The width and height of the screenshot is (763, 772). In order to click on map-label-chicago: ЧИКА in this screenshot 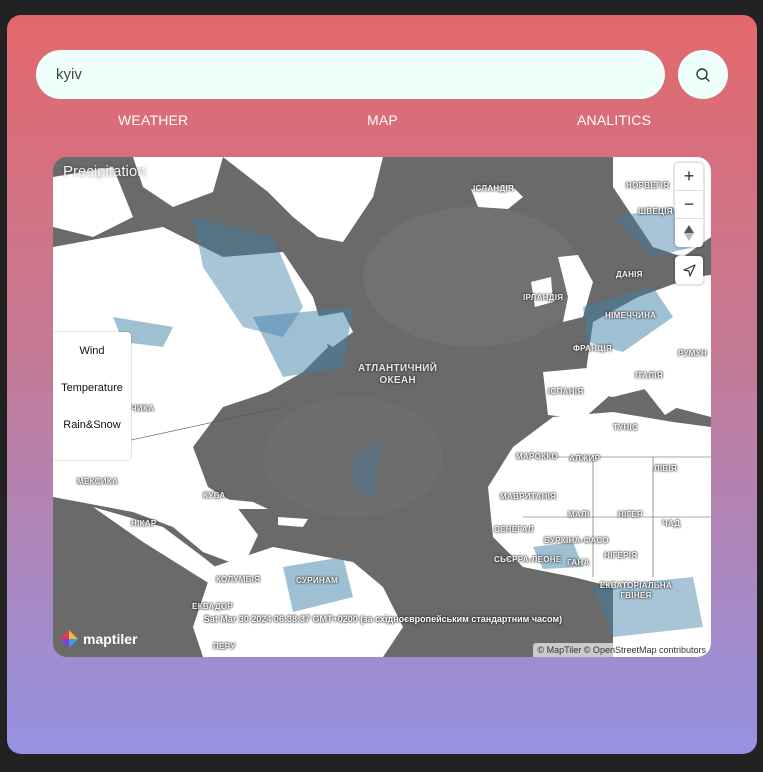, I will do `click(143, 408)`.